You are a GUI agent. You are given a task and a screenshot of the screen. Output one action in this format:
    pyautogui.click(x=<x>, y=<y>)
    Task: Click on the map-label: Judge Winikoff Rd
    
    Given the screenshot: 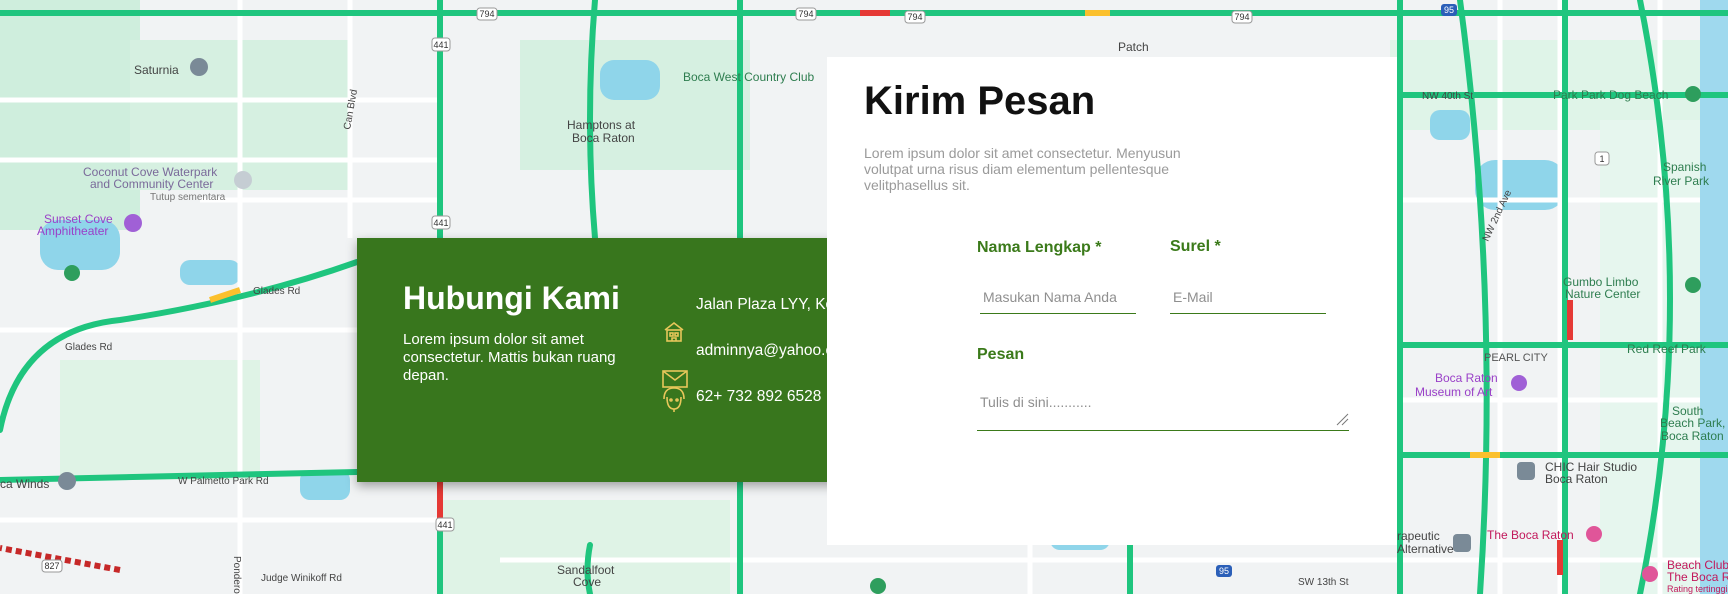 What is the action you would take?
    pyautogui.click(x=301, y=578)
    